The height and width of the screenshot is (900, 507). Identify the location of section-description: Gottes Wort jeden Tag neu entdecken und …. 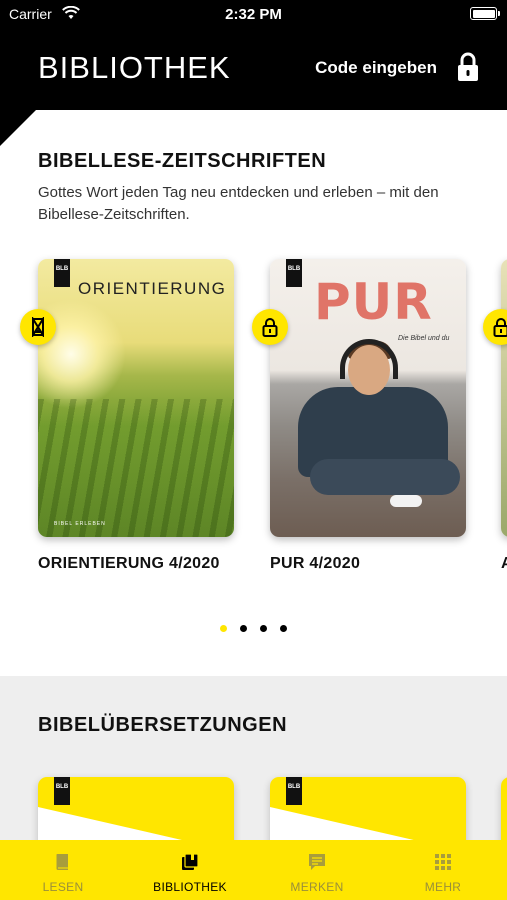
(238, 203).